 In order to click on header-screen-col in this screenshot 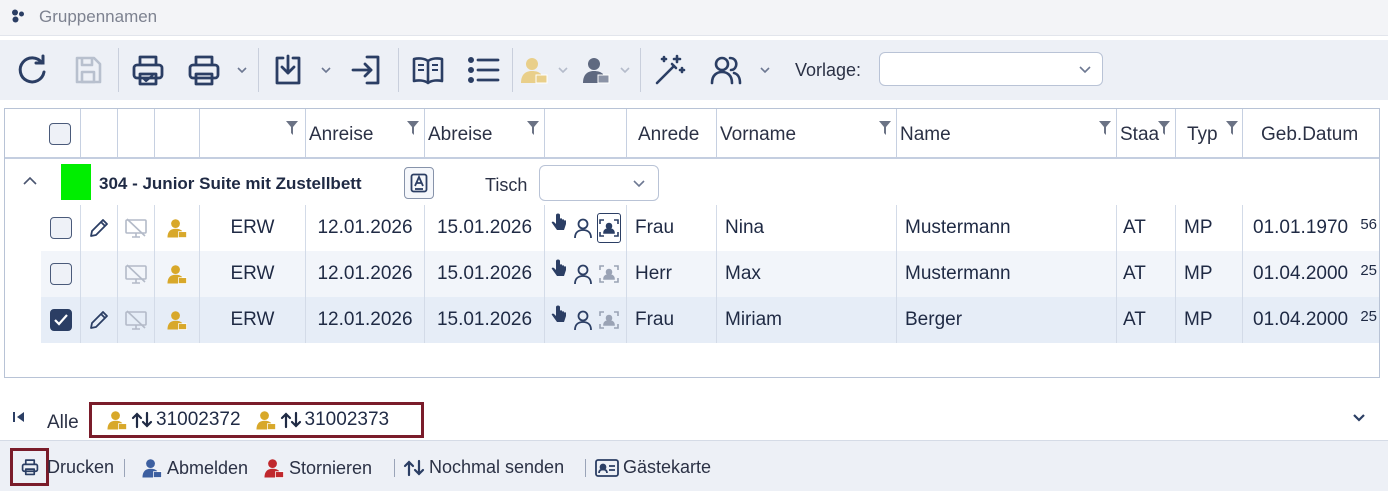, I will do `click(136, 133)`.